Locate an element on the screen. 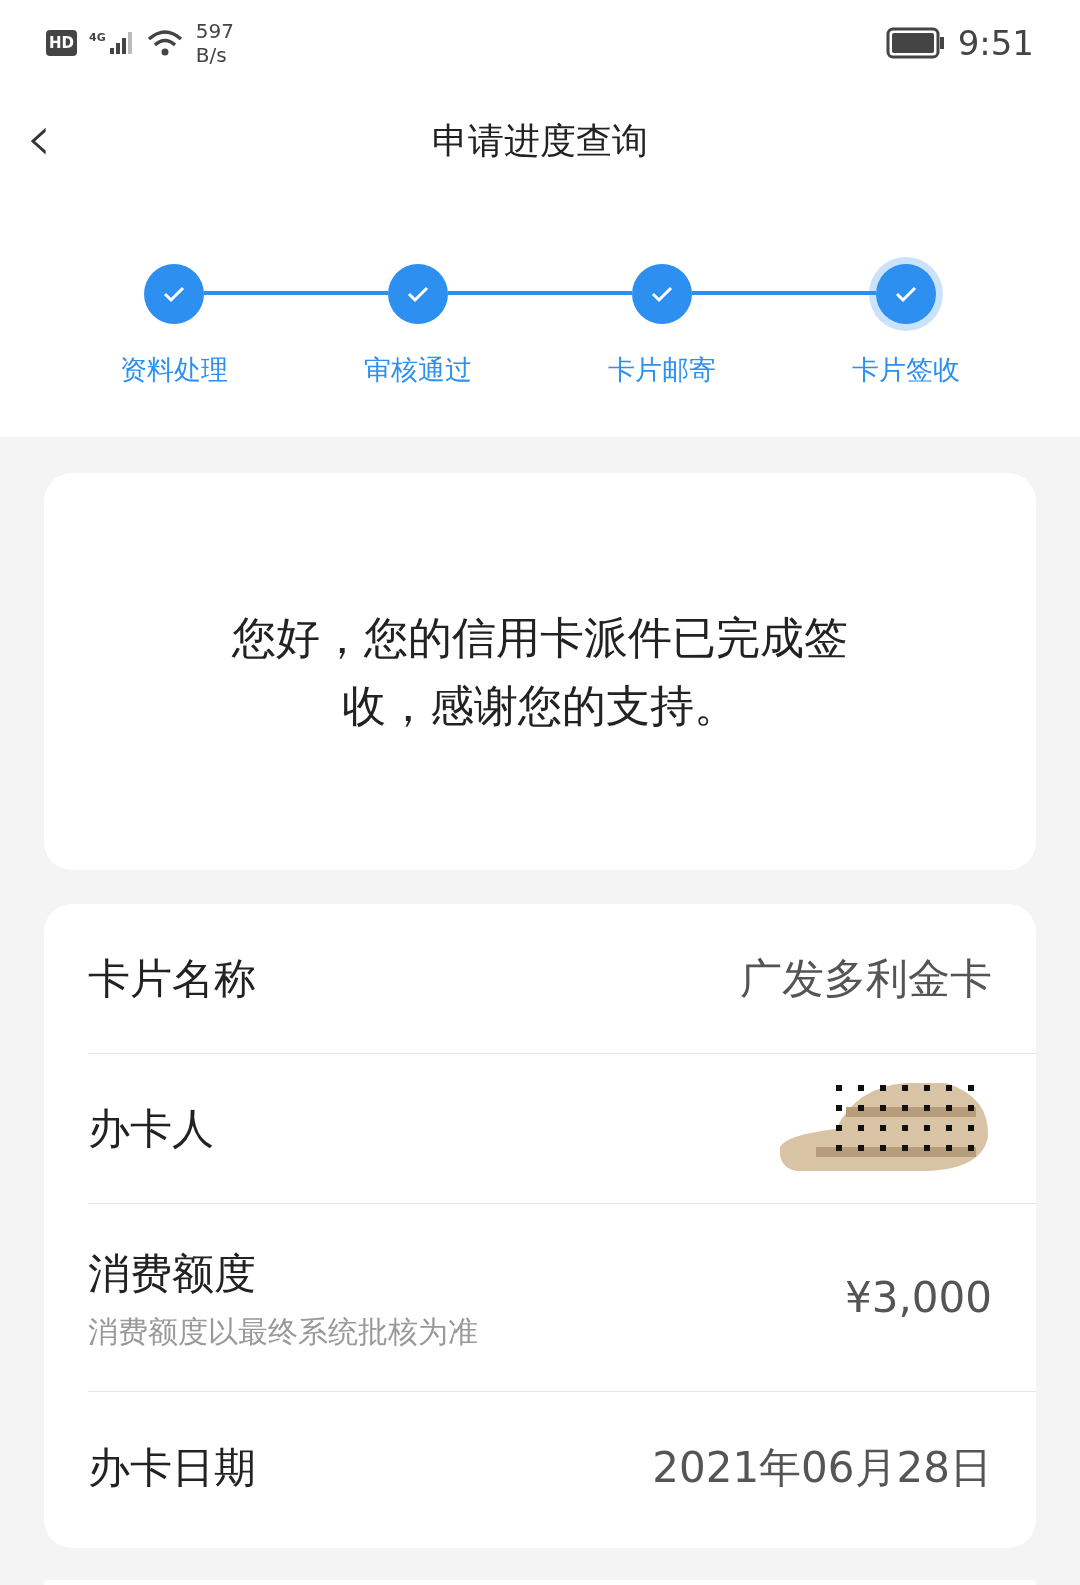 The height and width of the screenshot is (1585, 1080). hd-badge: HD is located at coordinates (61, 43).